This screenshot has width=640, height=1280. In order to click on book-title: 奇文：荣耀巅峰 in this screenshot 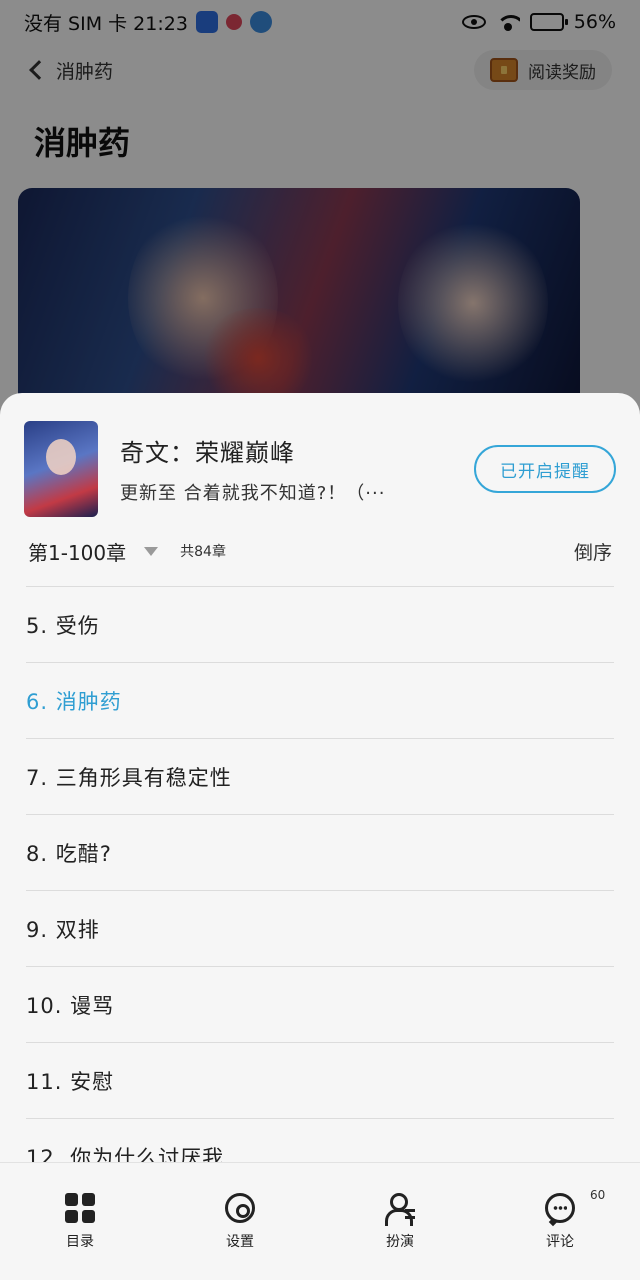, I will do `click(207, 453)`.